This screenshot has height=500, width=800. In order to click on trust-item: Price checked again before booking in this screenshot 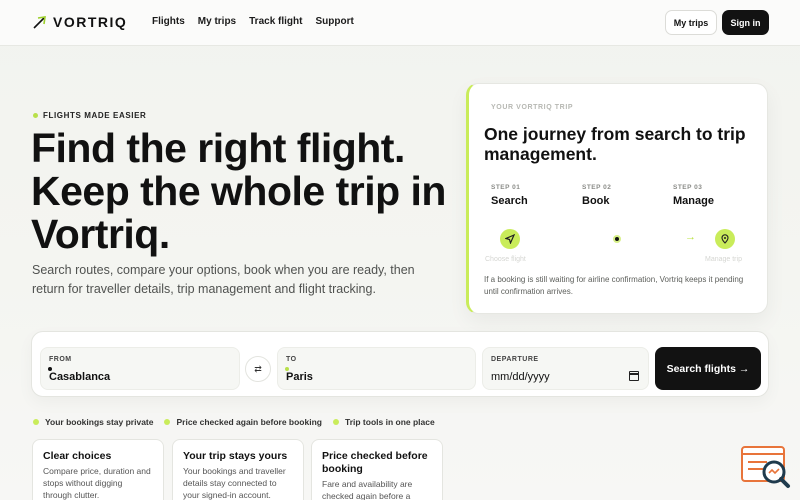, I will do `click(243, 422)`.